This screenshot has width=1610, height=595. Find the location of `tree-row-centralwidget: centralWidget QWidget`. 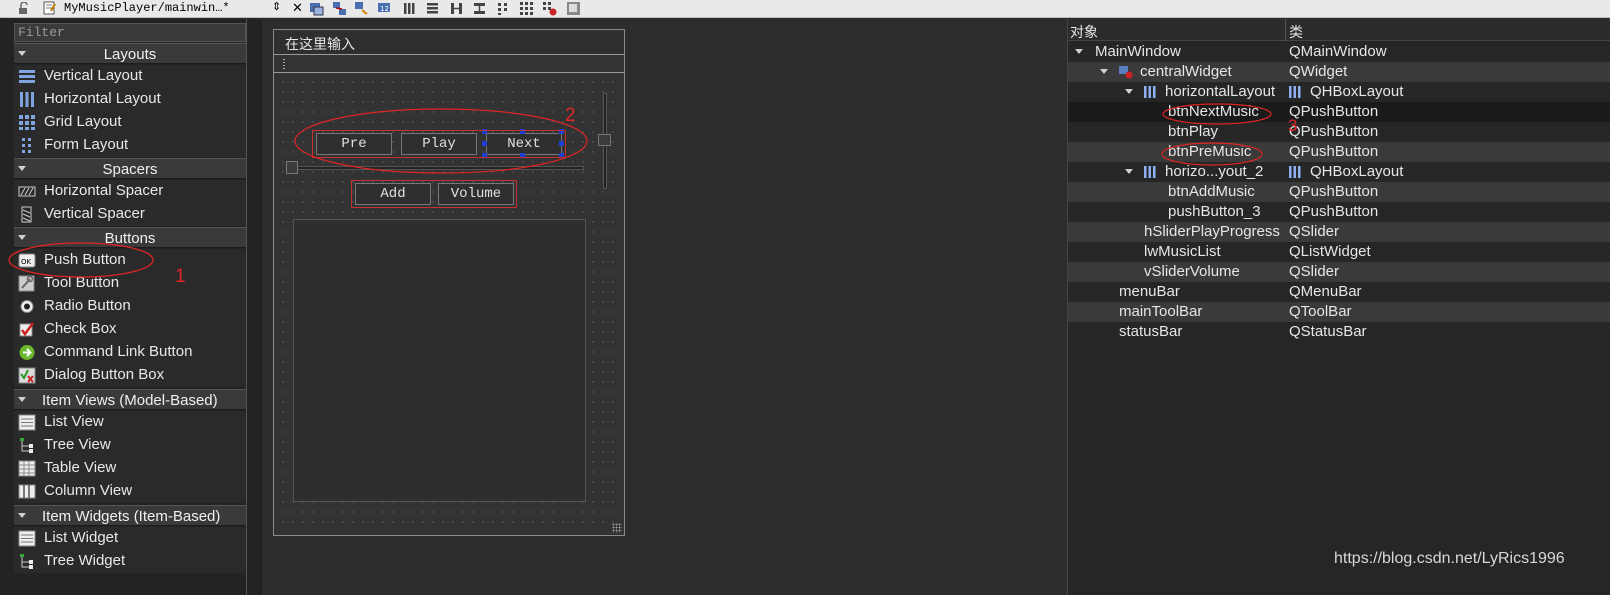

tree-row-centralwidget: centralWidget QWidget is located at coordinates (1339, 72).